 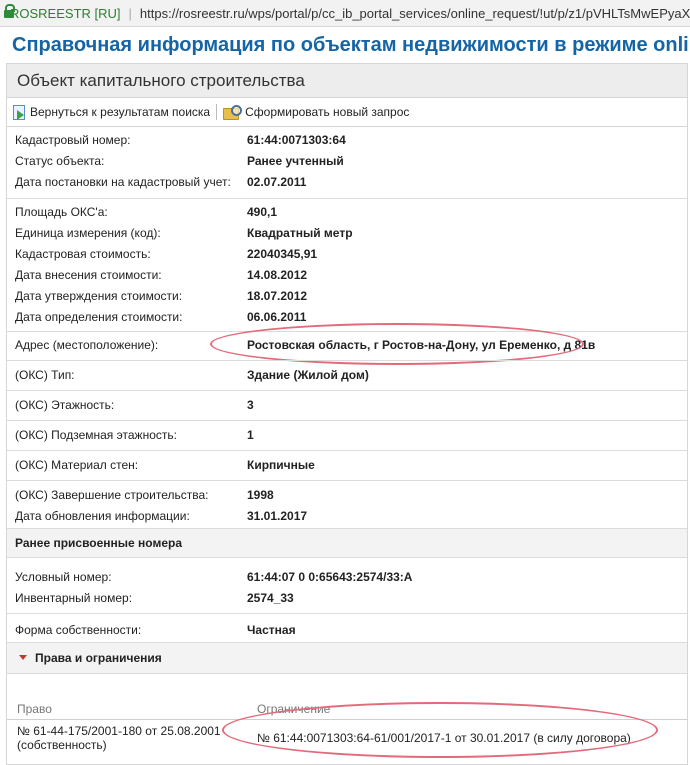 What do you see at coordinates (270, 598) in the screenshot?
I see `field-value: 2574_33` at bounding box center [270, 598].